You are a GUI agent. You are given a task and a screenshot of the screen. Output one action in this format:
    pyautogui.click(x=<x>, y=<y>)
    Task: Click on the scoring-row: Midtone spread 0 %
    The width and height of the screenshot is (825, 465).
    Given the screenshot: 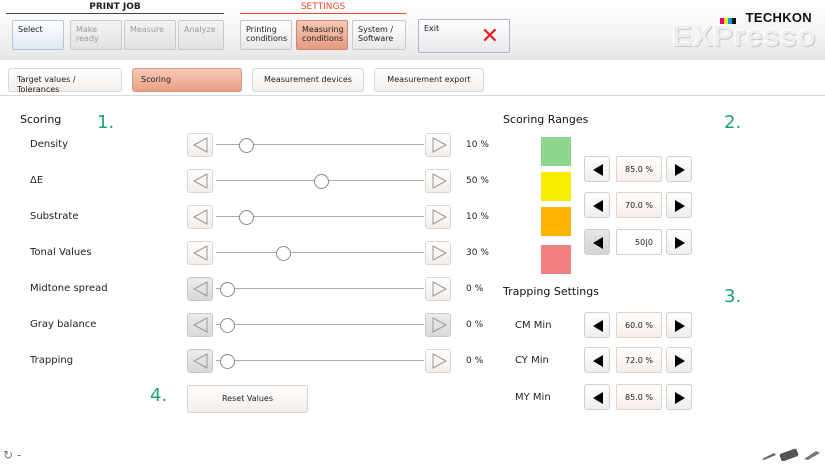 What is the action you would take?
    pyautogui.click(x=250, y=289)
    